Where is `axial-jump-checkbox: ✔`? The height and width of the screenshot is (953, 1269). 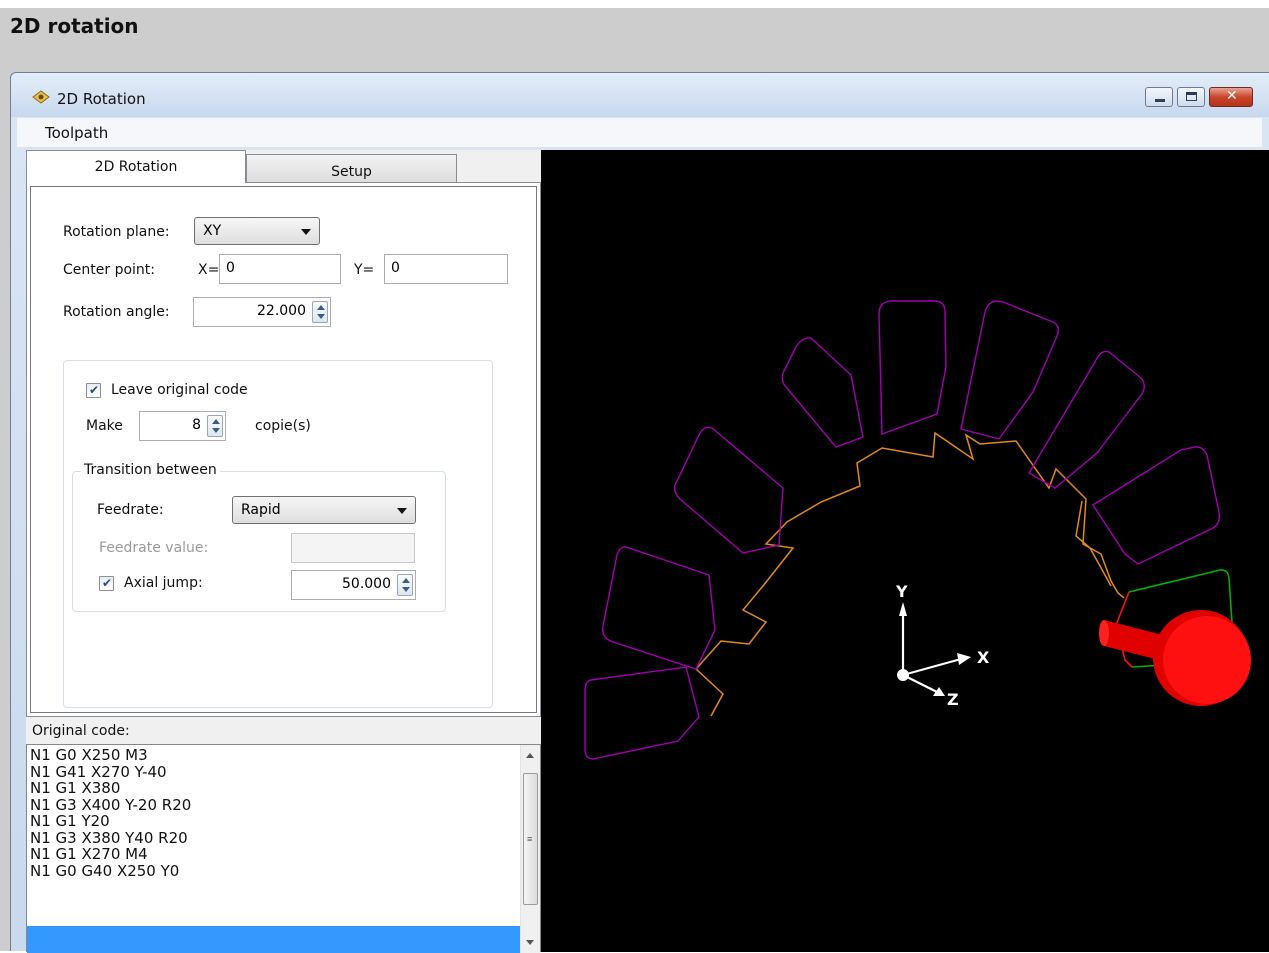
axial-jump-checkbox: ✔ is located at coordinates (106, 583).